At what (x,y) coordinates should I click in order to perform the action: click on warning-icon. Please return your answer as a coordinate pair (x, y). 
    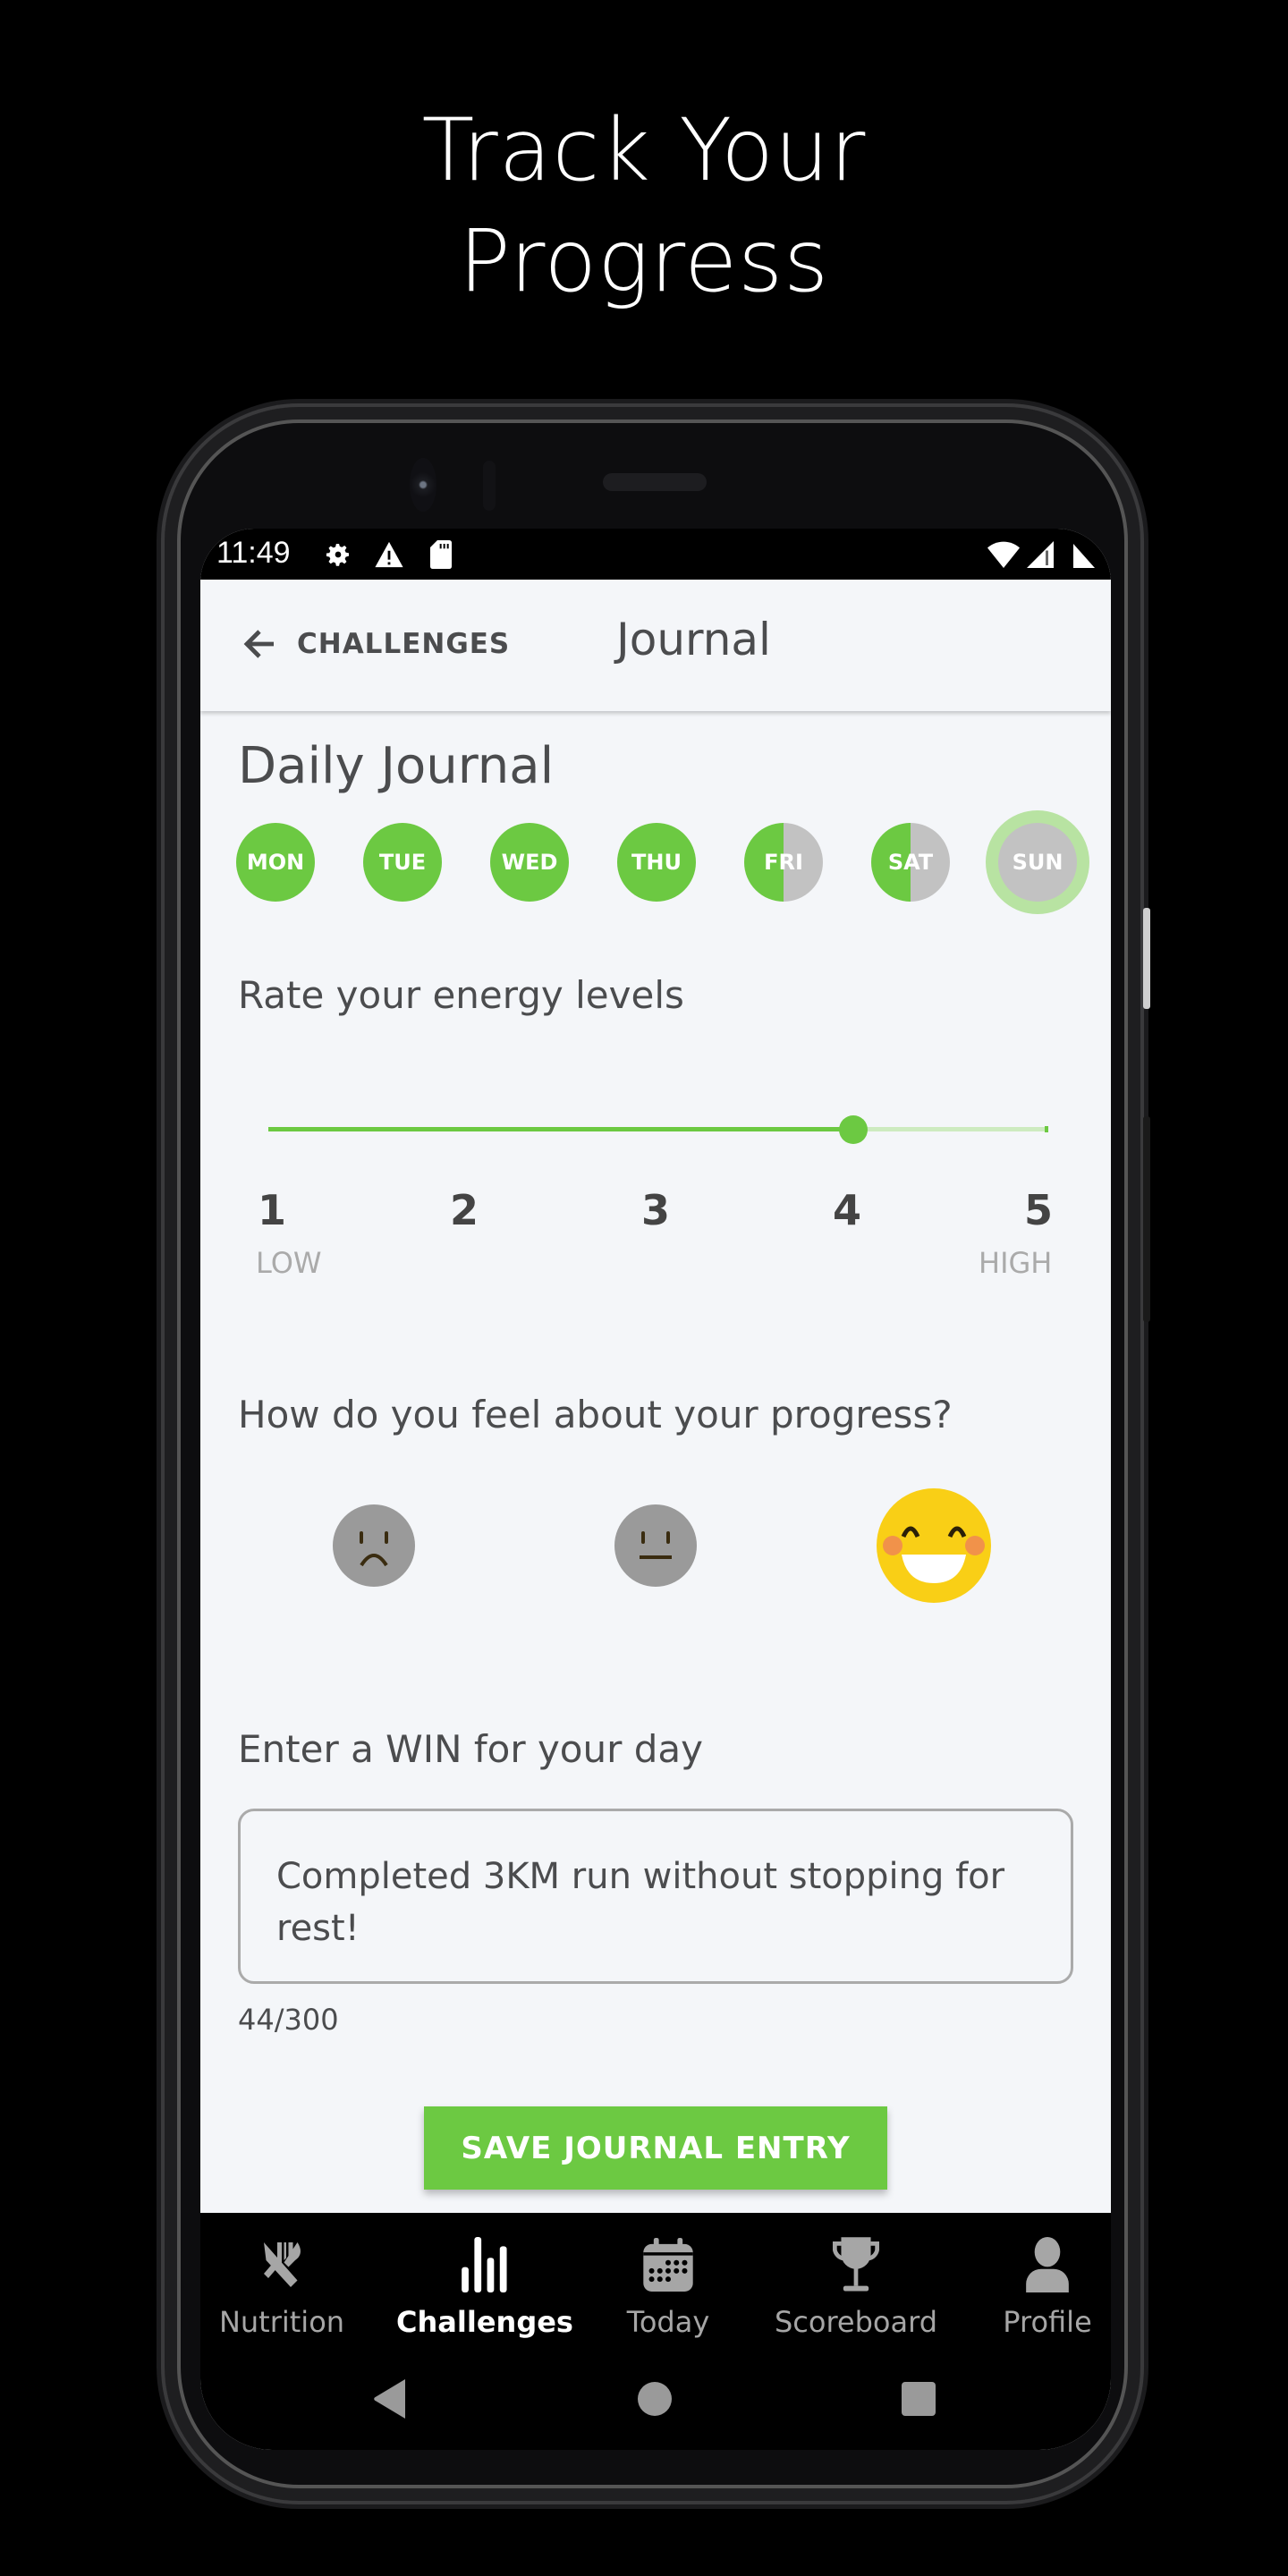
    Looking at the image, I should click on (389, 554).